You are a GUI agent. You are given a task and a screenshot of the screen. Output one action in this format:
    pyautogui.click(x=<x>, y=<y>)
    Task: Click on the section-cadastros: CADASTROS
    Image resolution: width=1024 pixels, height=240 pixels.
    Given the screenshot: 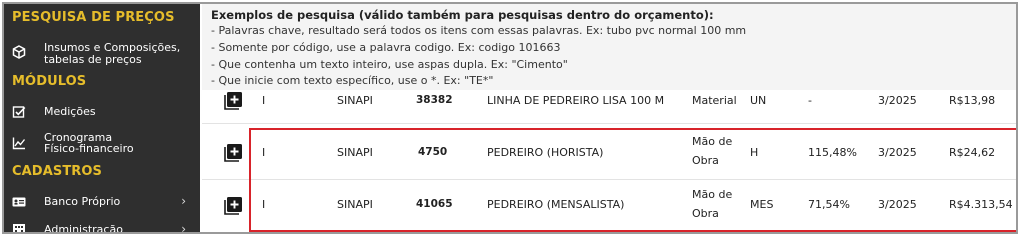 What is the action you would take?
    pyautogui.click(x=57, y=171)
    